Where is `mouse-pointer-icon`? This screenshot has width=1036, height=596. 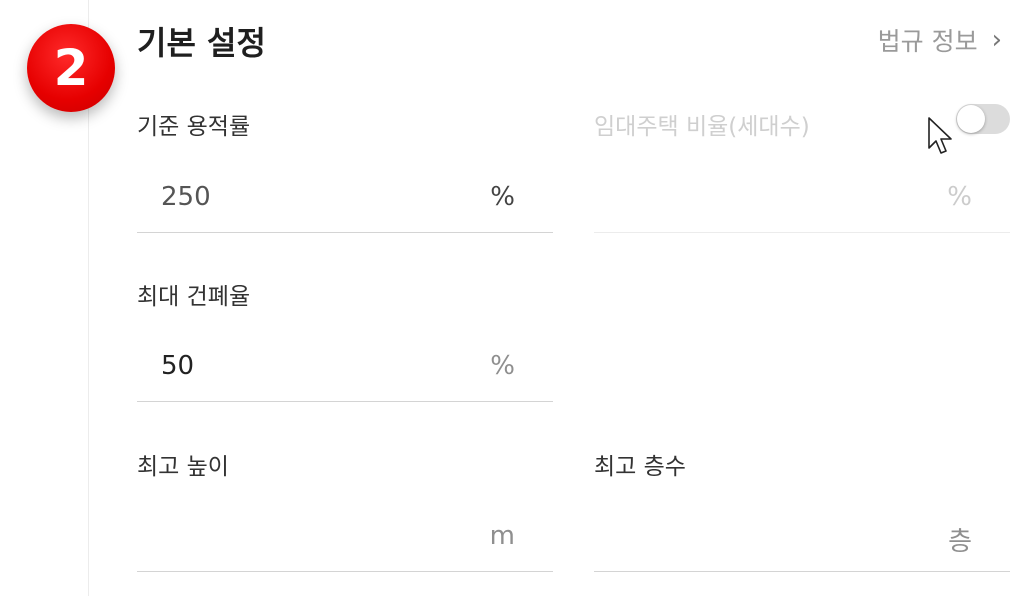 mouse-pointer-icon is located at coordinates (940, 135).